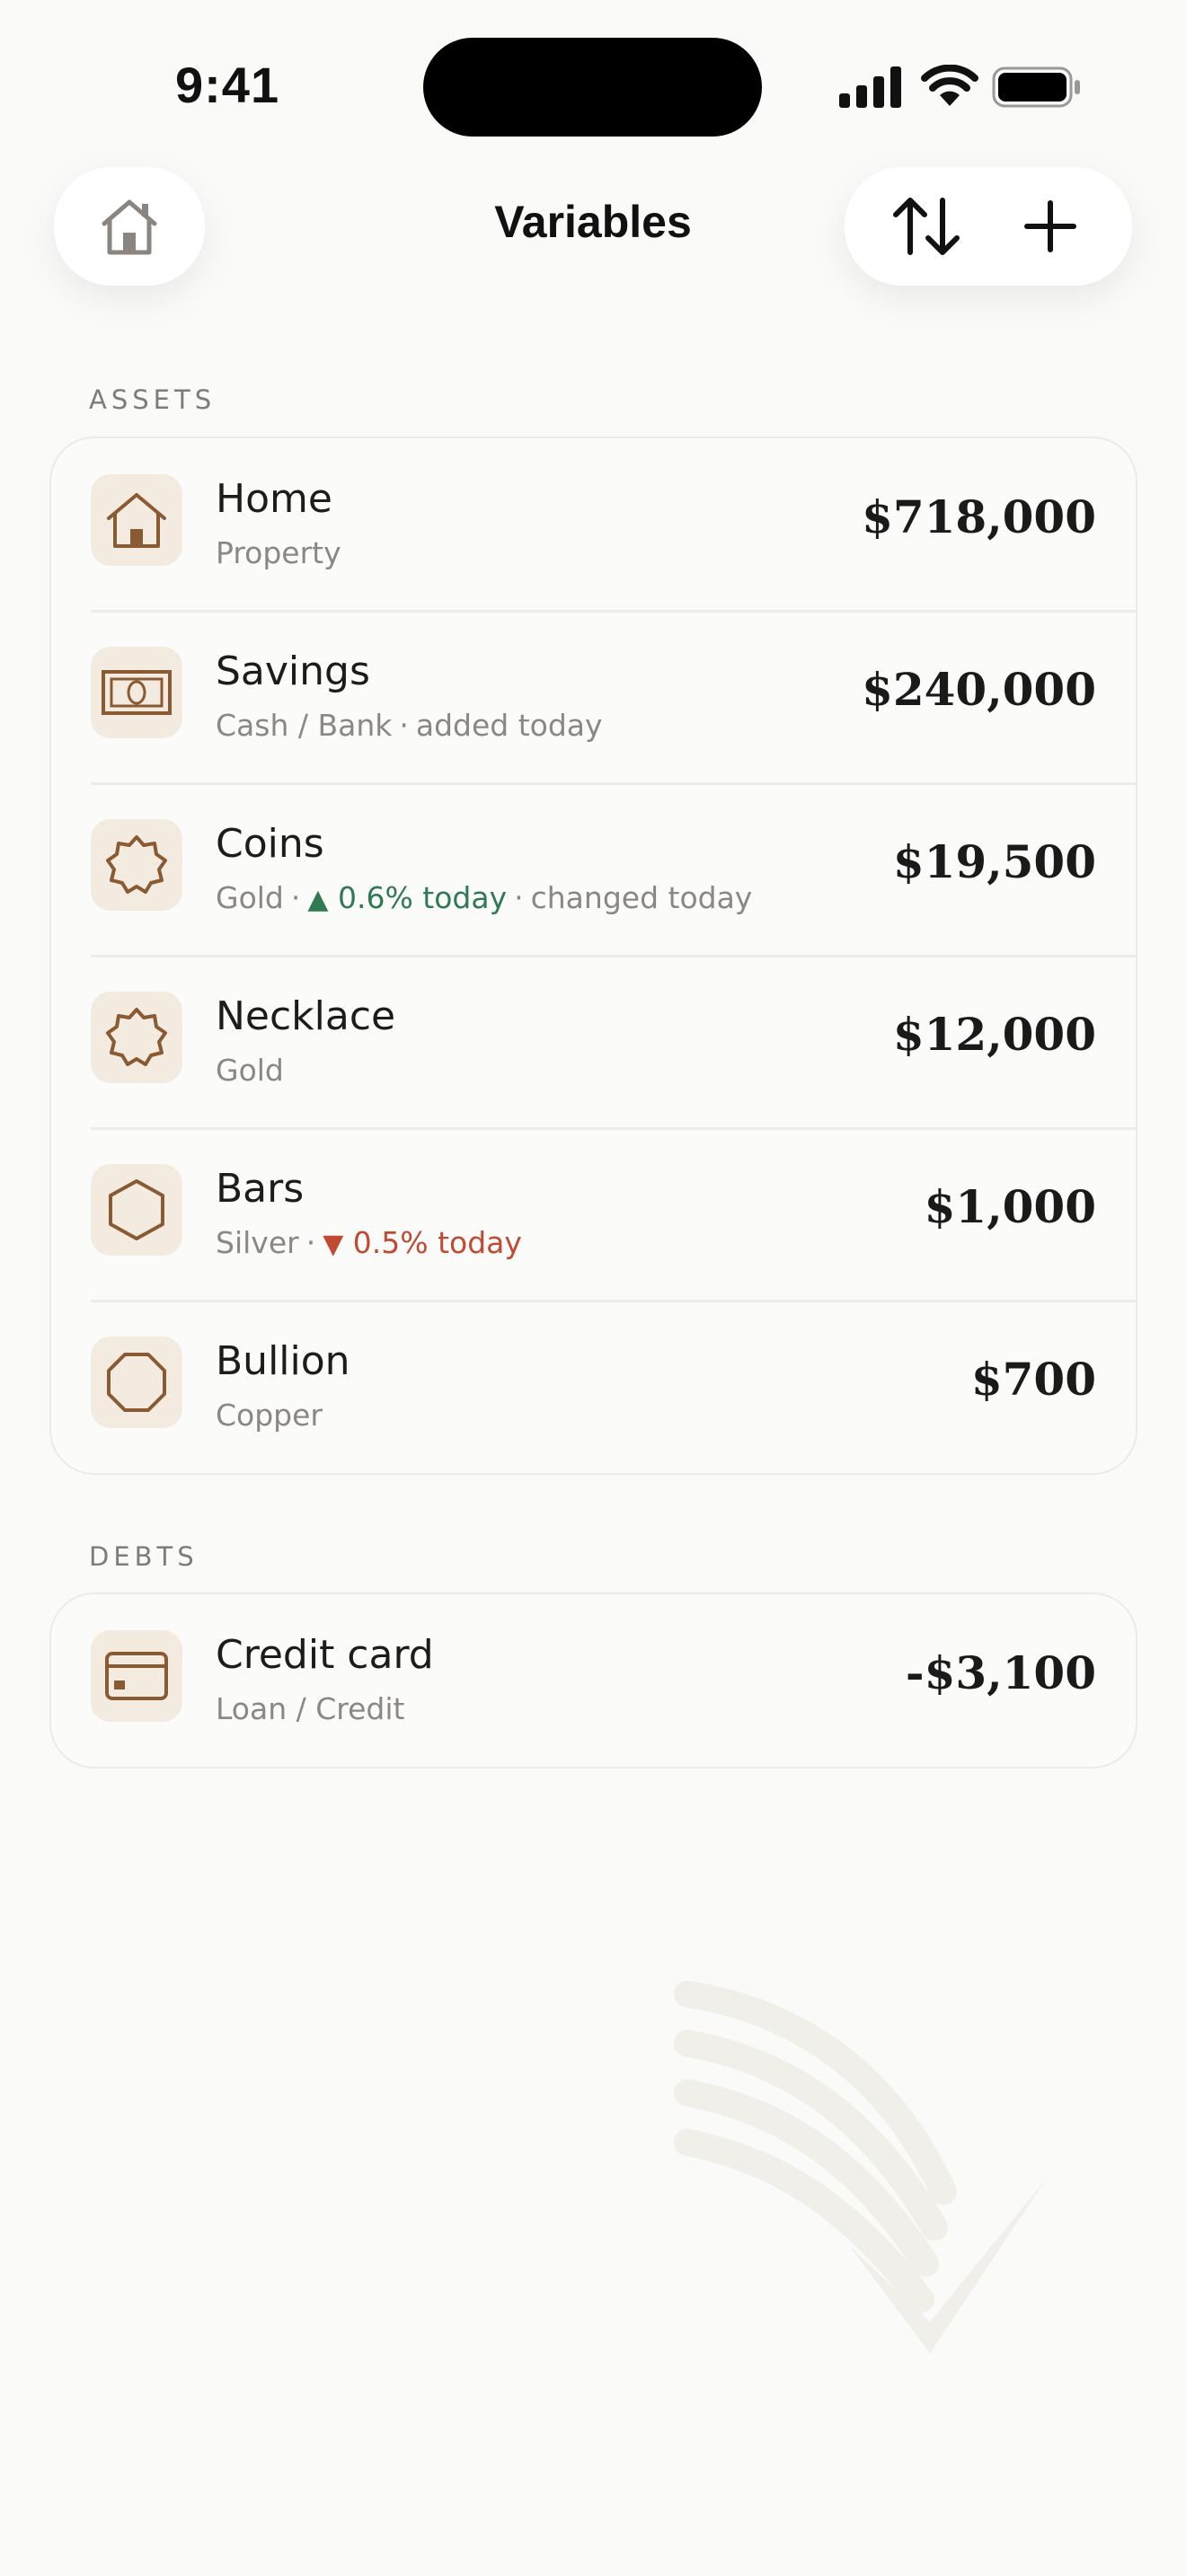  I want to click on sort-button, so click(926, 226).